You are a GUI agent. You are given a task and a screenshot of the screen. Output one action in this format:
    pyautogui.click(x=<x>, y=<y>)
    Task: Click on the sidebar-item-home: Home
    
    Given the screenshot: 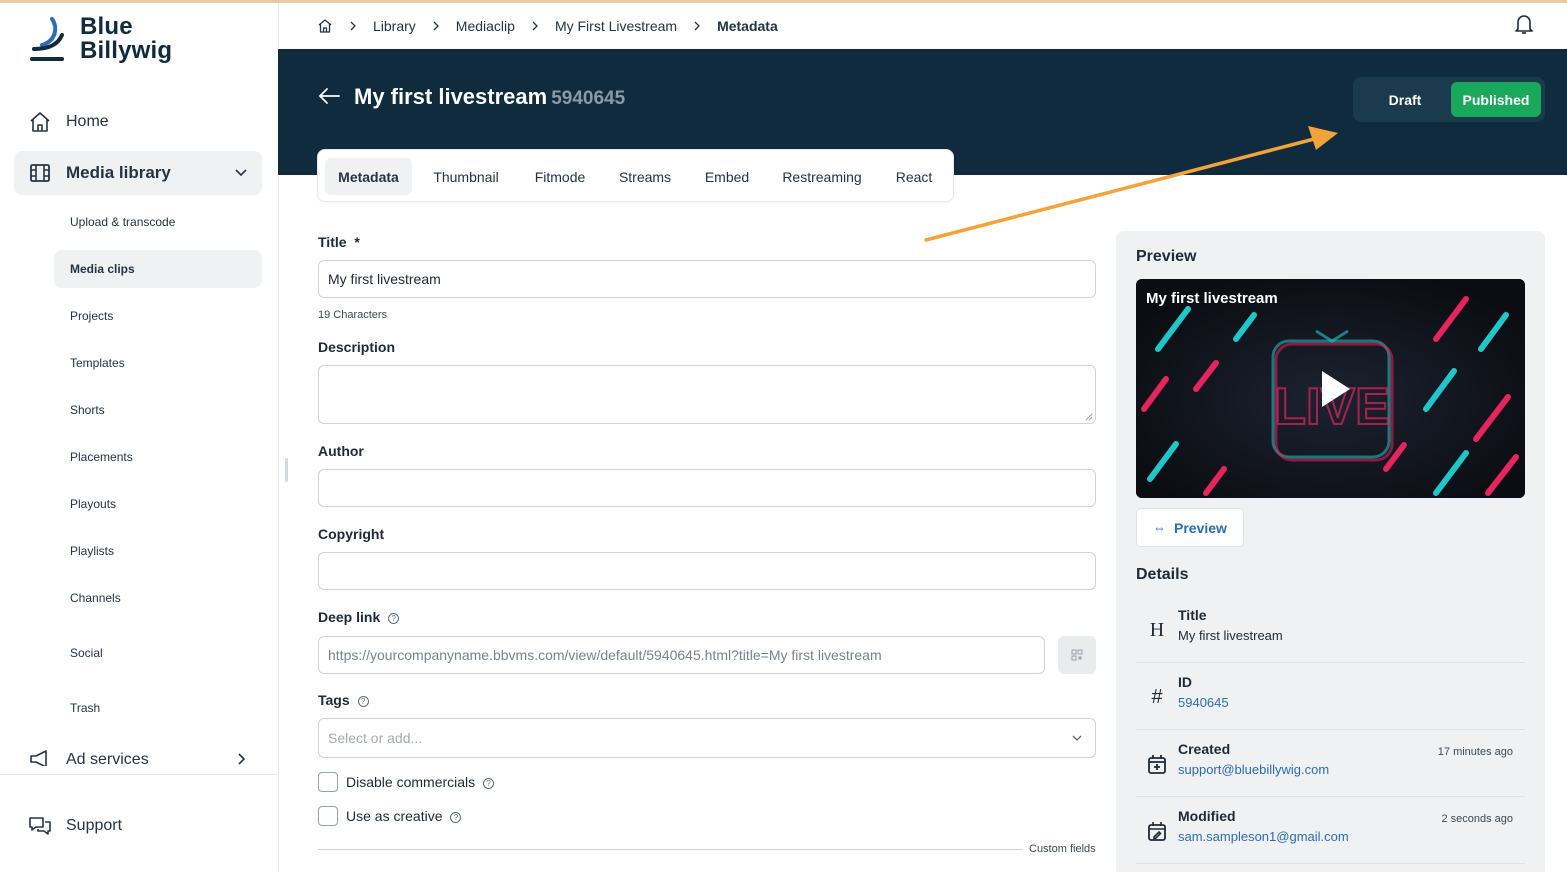 What is the action you would take?
    pyautogui.click(x=138, y=122)
    